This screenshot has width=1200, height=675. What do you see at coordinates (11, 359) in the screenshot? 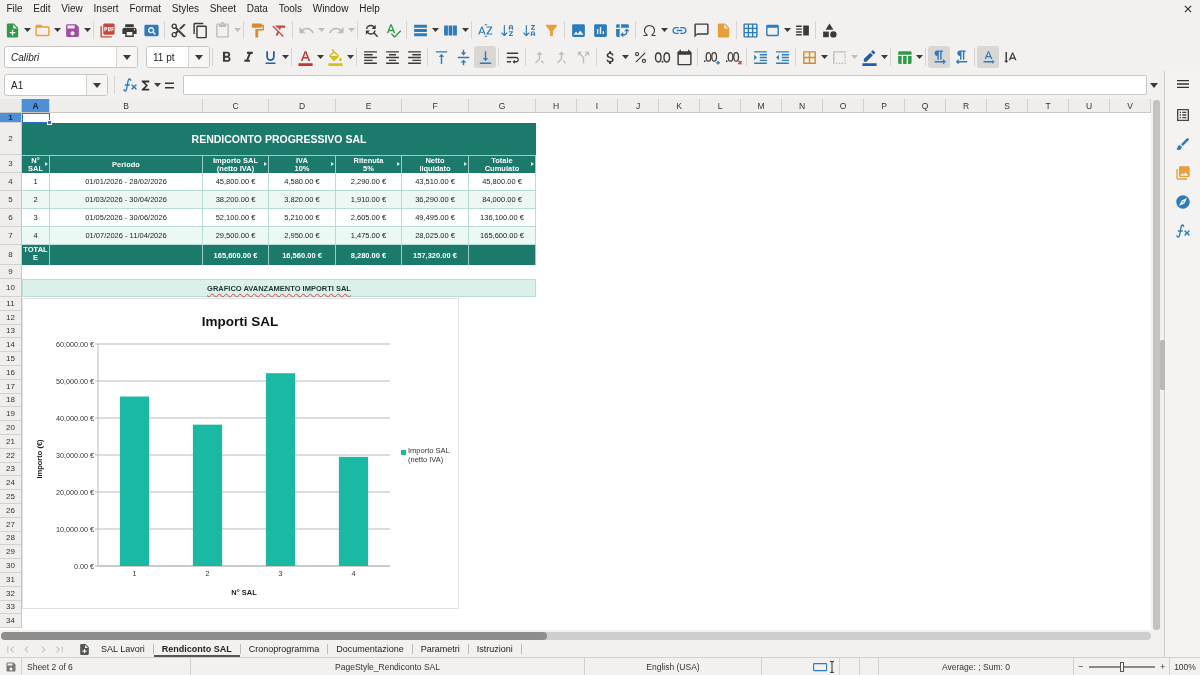
I see `row-header: 15` at bounding box center [11, 359].